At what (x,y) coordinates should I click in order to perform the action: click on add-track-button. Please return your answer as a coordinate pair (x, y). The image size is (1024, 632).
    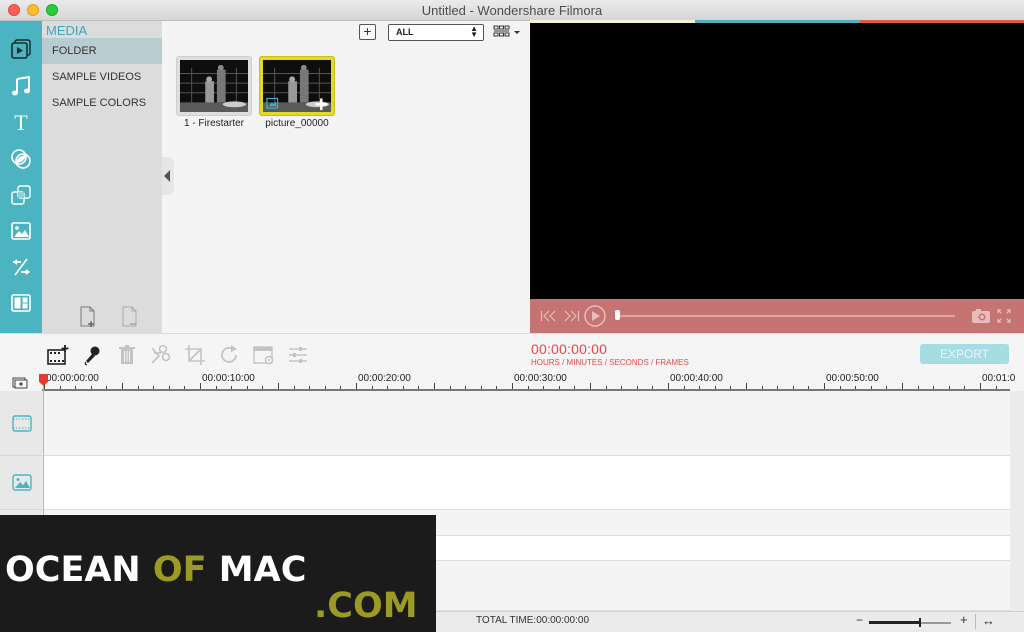
    Looking at the image, I should click on (20, 382).